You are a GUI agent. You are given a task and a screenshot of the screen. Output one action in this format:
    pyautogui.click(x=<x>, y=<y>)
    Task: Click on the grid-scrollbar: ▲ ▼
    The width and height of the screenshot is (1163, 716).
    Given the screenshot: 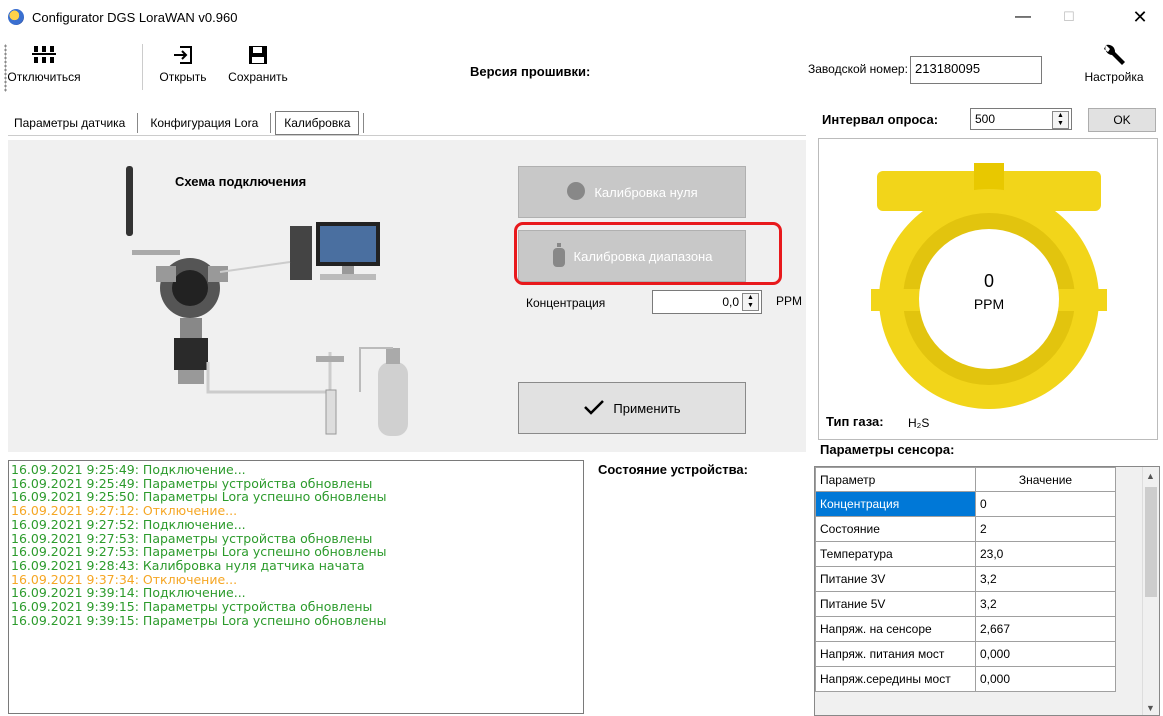 What is the action you would take?
    pyautogui.click(x=1150, y=591)
    